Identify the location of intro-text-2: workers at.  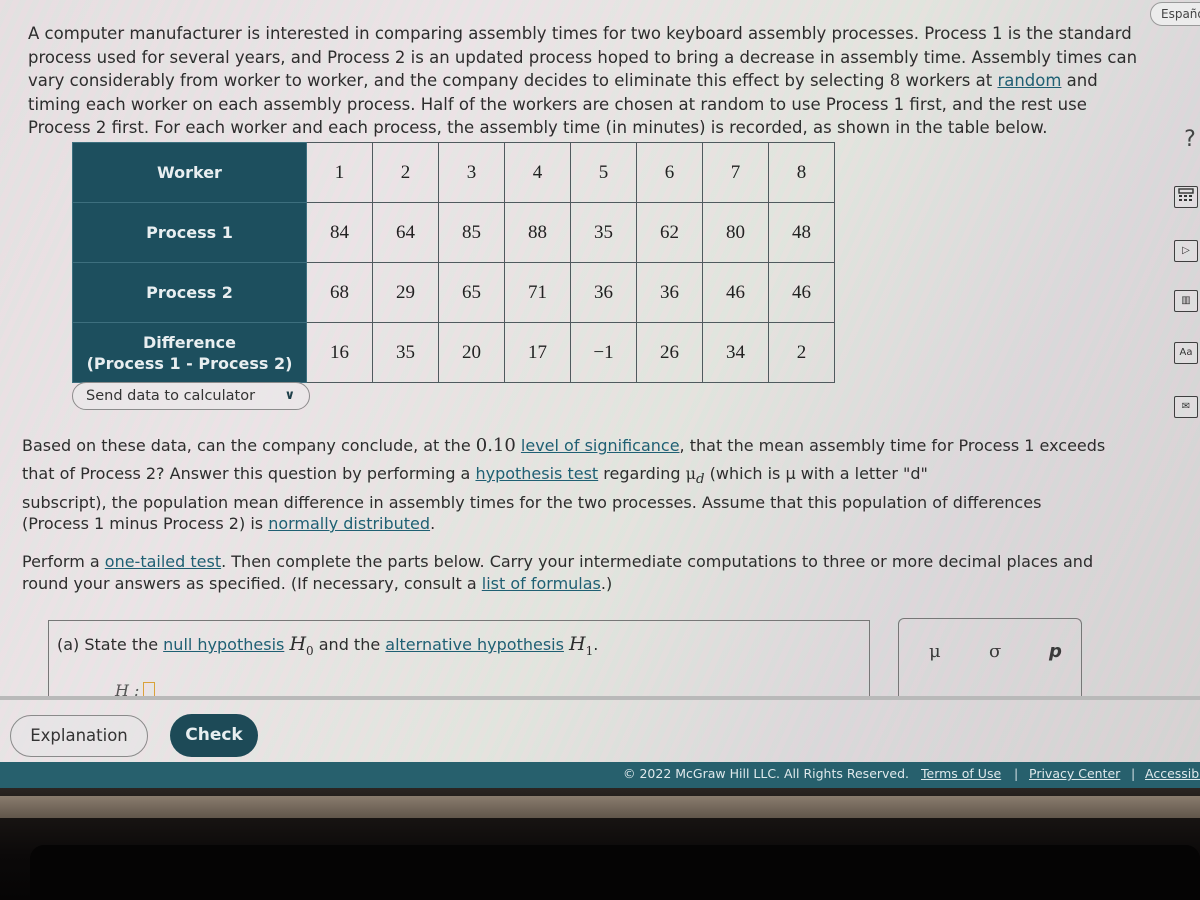
(949, 80).